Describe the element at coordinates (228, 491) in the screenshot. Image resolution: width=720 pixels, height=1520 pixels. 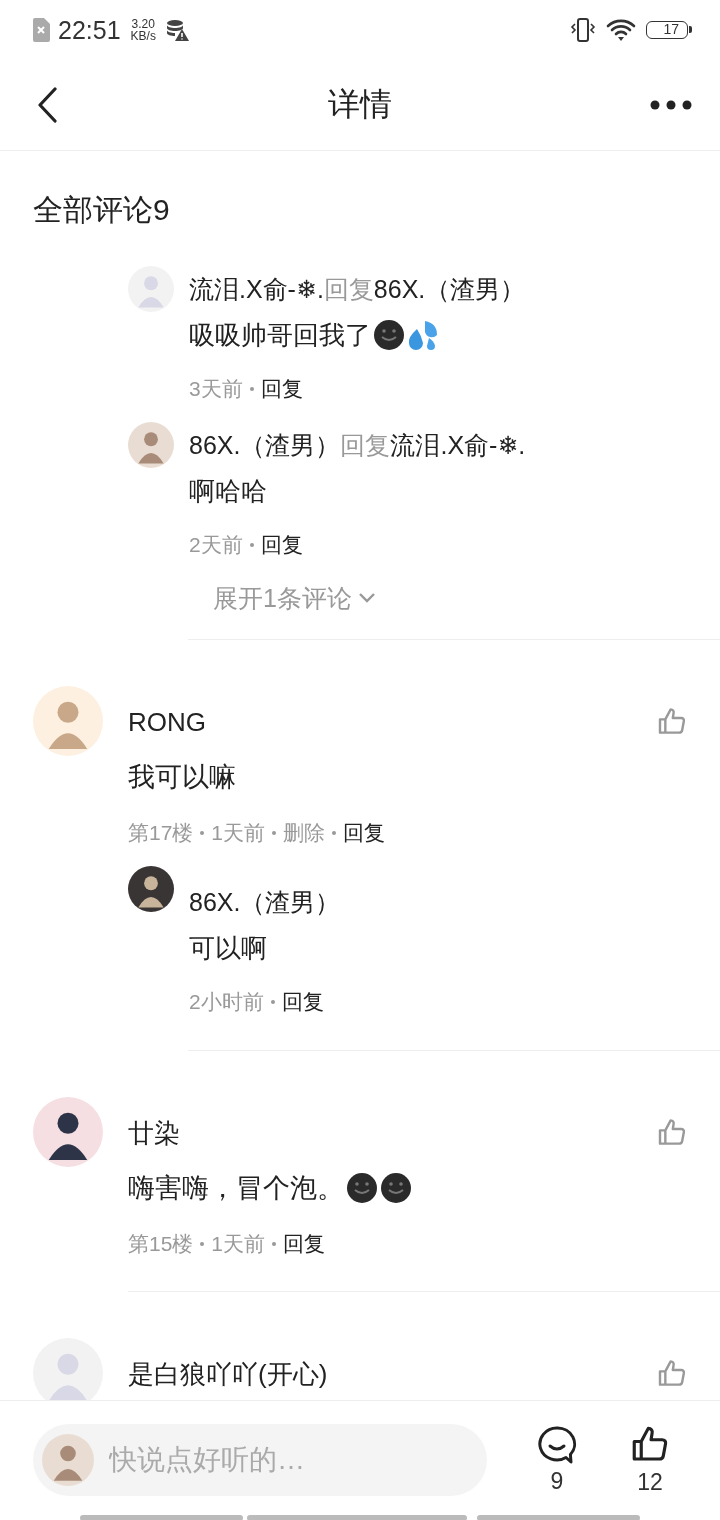
I see `comment-text: 啊哈哈` at that location.